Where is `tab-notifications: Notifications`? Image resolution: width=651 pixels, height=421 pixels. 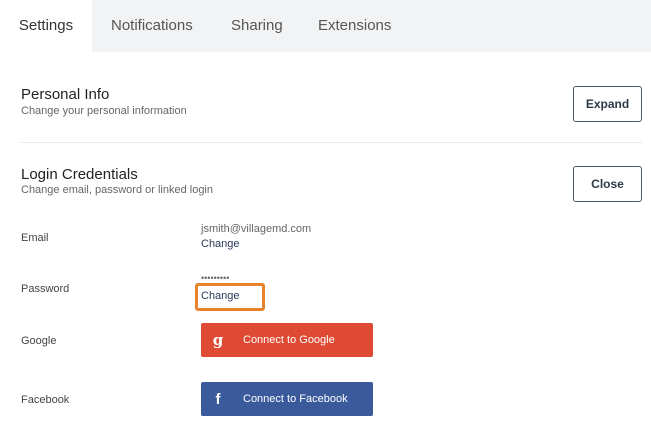
tab-notifications: Notifications is located at coordinates (152, 26).